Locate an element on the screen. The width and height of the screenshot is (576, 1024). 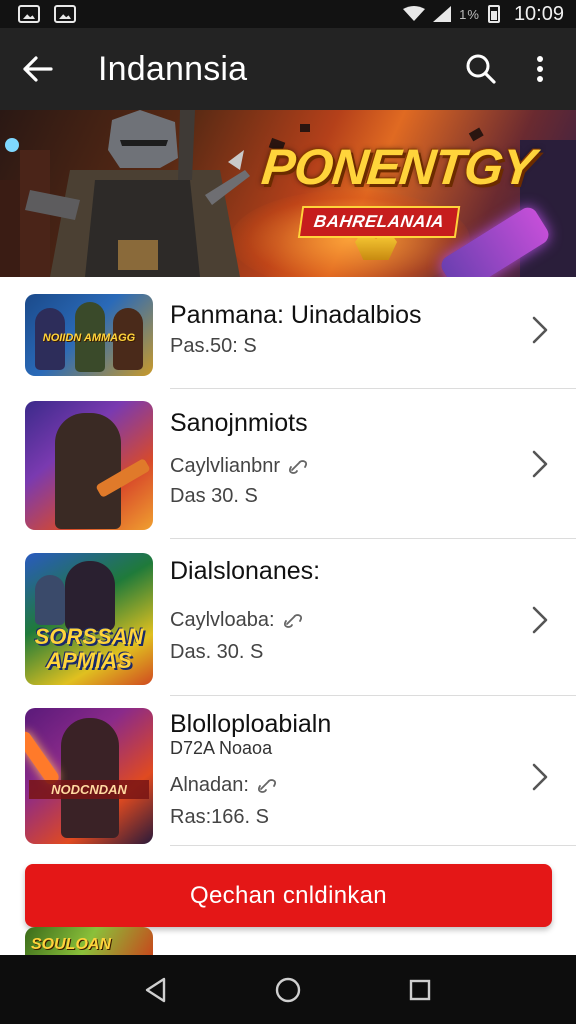
thumb-logo-text: NODCNDAN is located at coordinates (89, 789).